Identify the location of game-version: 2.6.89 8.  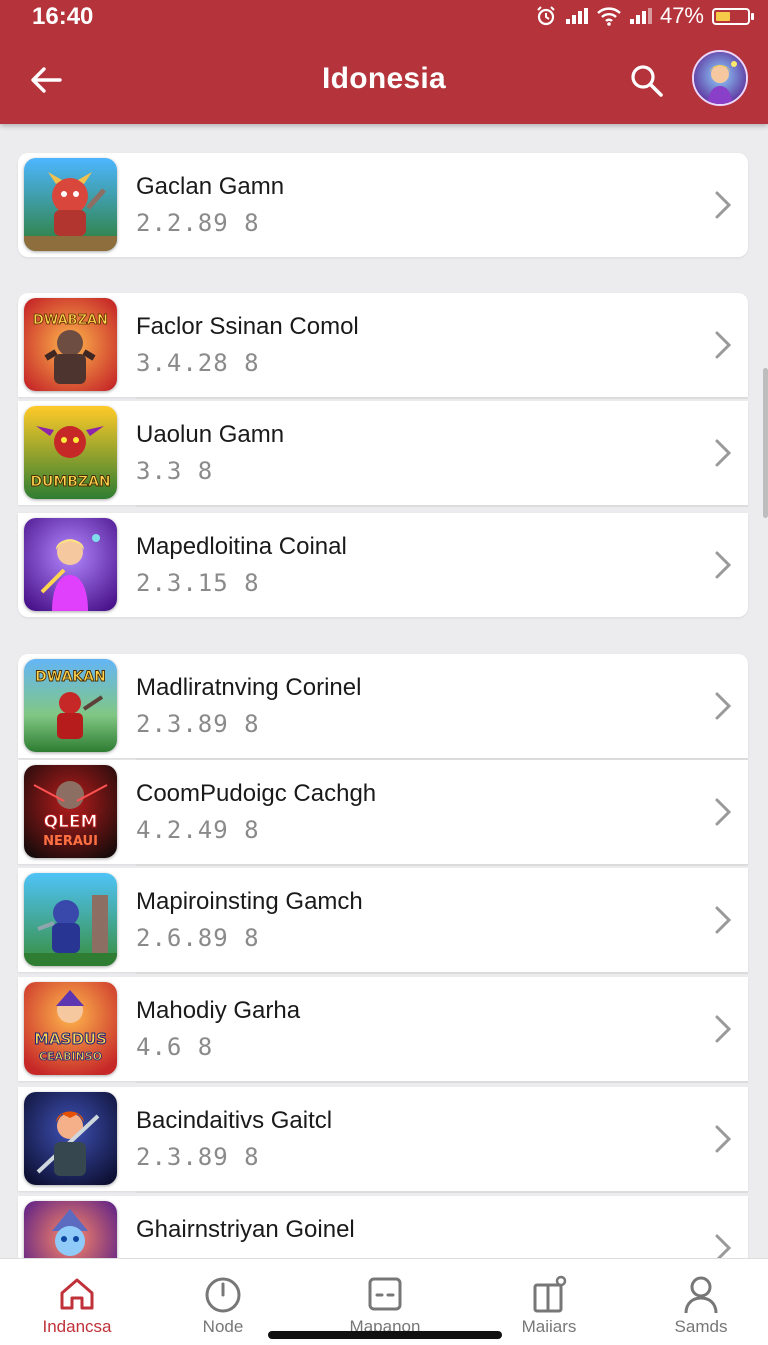
(198, 938).